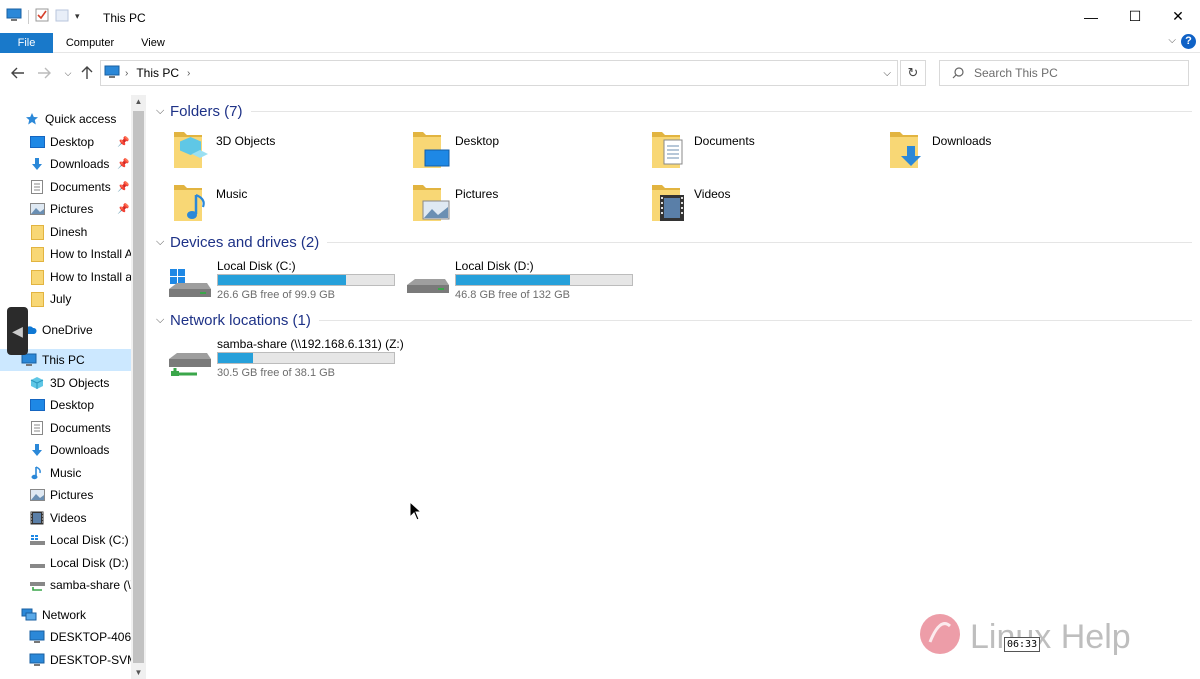  Describe the element at coordinates (521, 284) in the screenshot. I see `drive-local-disk-d: Local Disk (D:) 46.8 GB free of 132 GB` at that location.